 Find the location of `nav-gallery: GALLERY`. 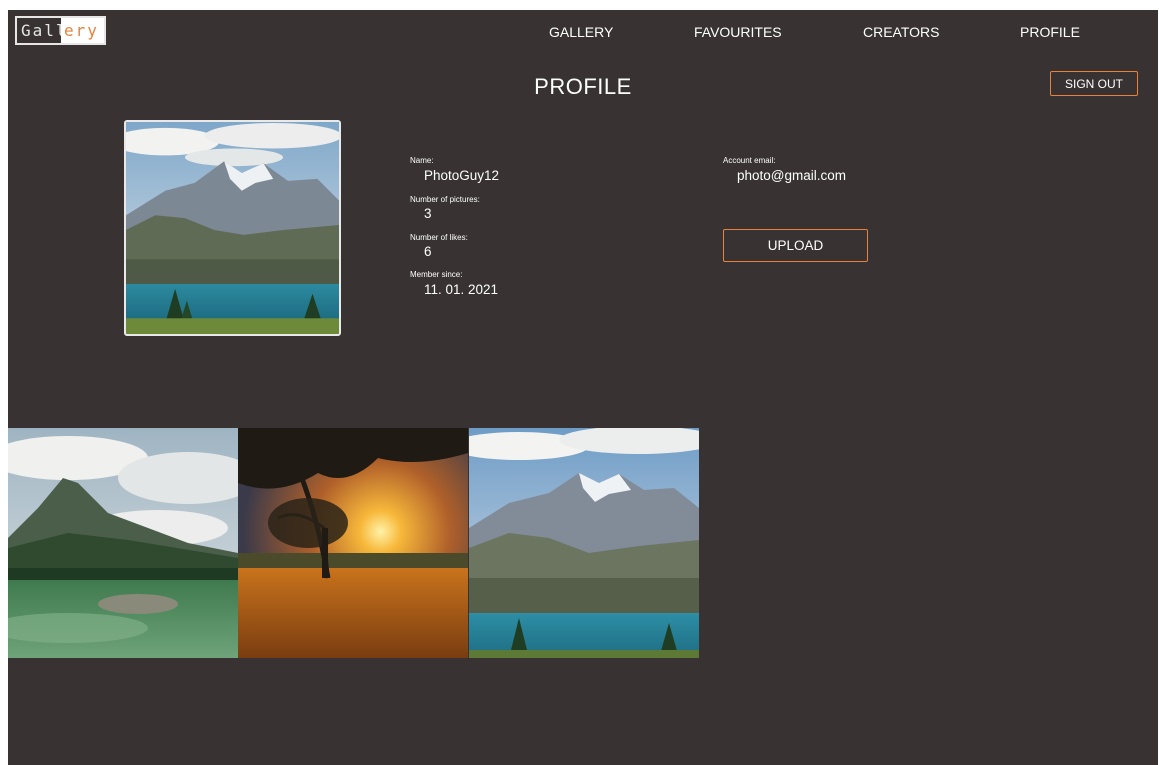

nav-gallery: GALLERY is located at coordinates (581, 32).